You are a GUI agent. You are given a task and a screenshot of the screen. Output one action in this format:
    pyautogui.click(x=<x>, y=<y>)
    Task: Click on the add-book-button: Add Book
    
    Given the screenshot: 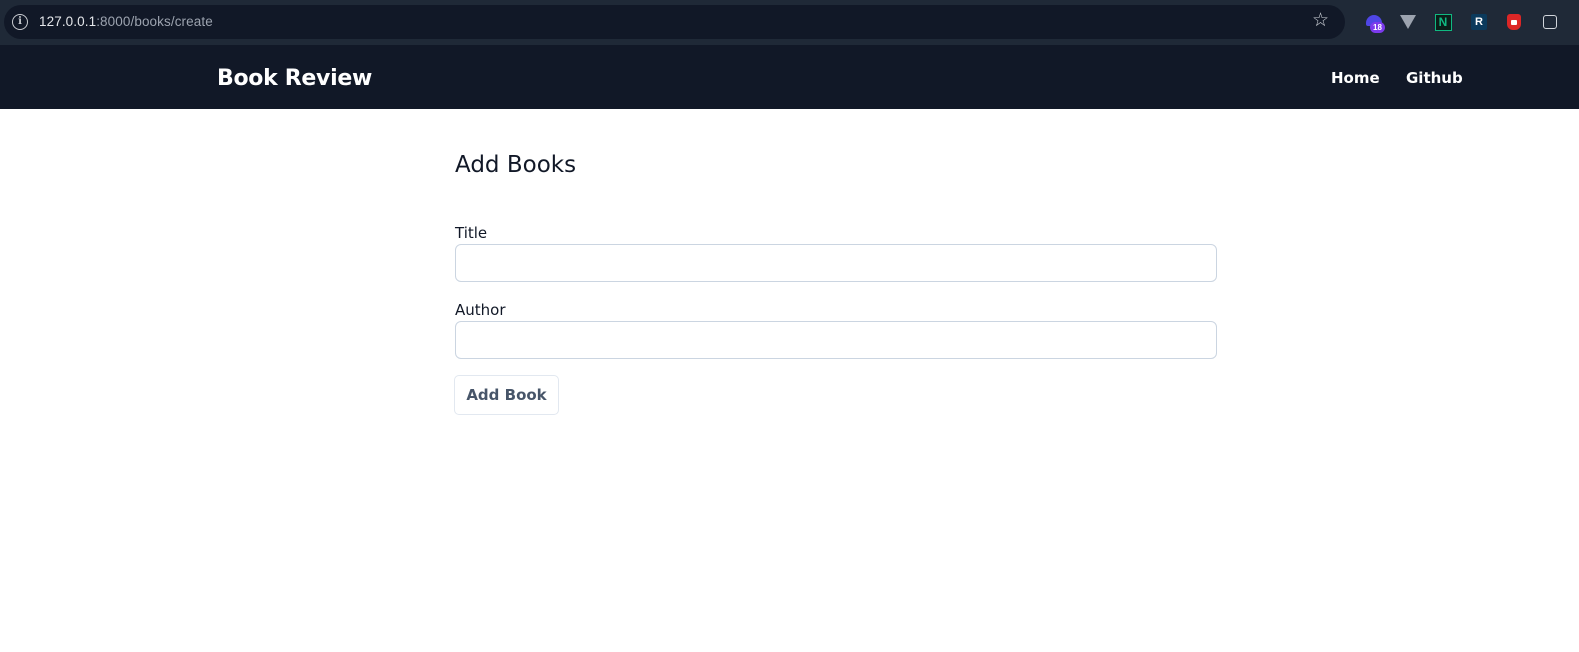 What is the action you would take?
    pyautogui.click(x=506, y=395)
    